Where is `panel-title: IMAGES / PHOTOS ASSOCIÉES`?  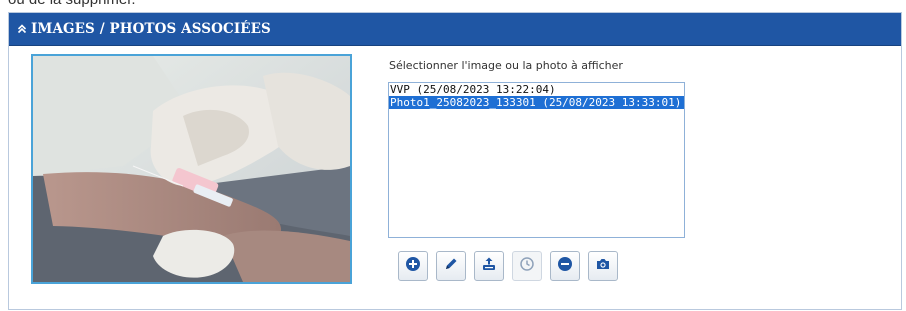 panel-title: IMAGES / PHOTOS ASSOCIÉES is located at coordinates (151, 29).